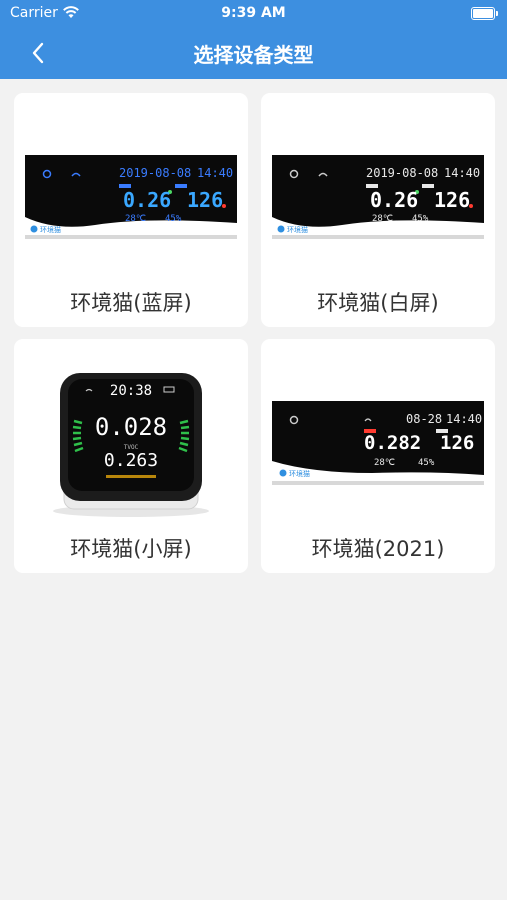  I want to click on device-label: 环境猫(白屏), so click(378, 303).